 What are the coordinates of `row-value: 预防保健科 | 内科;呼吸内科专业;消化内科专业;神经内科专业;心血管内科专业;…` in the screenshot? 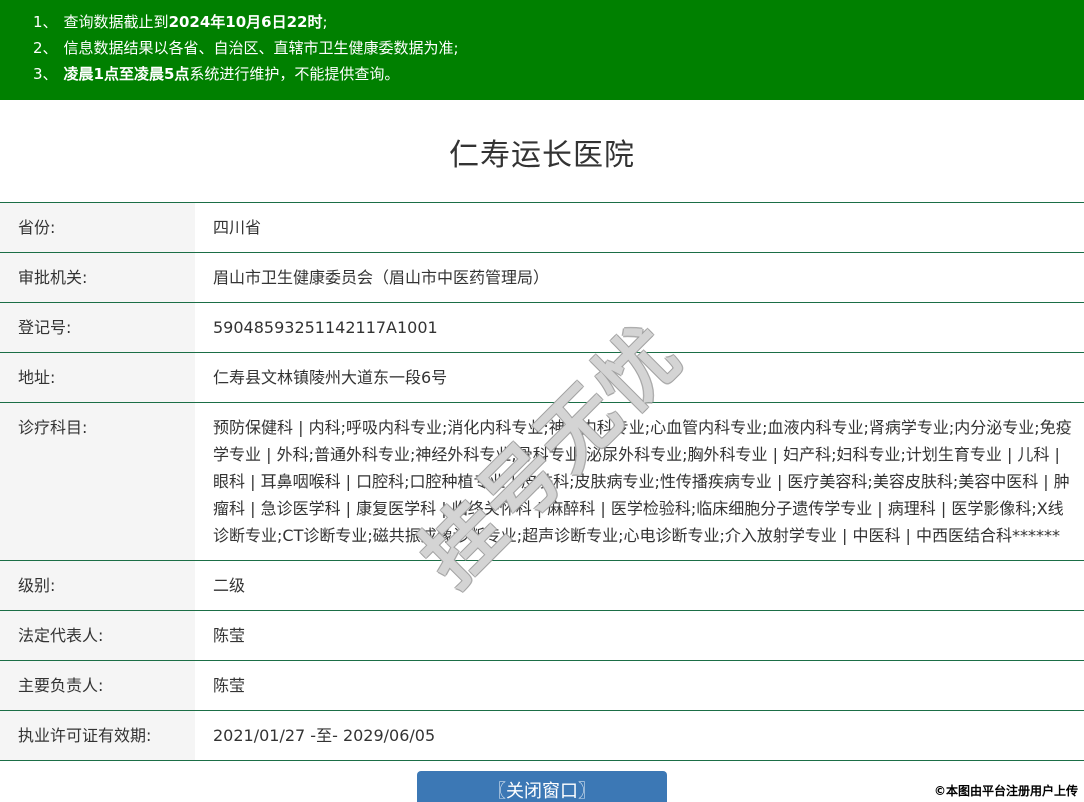 It's located at (642, 481).